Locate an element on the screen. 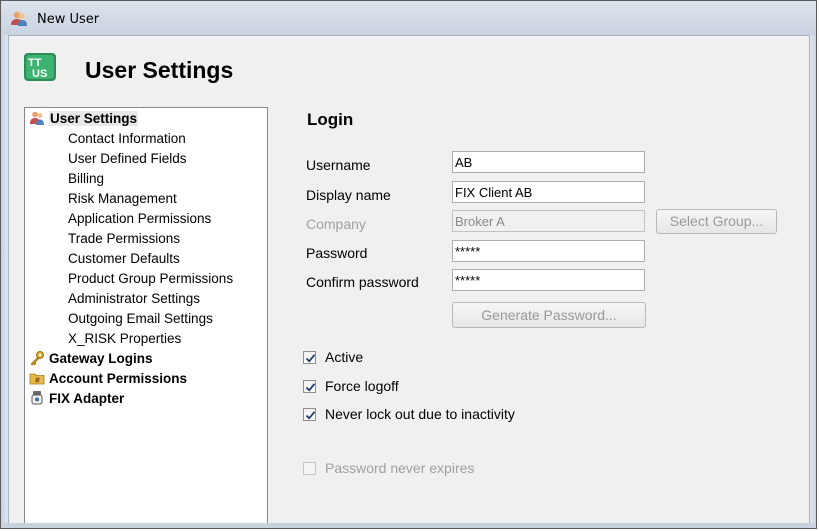 Image resolution: width=819 pixels, height=531 pixels. tree-item-label: X_RISK Properties is located at coordinates (125, 338).